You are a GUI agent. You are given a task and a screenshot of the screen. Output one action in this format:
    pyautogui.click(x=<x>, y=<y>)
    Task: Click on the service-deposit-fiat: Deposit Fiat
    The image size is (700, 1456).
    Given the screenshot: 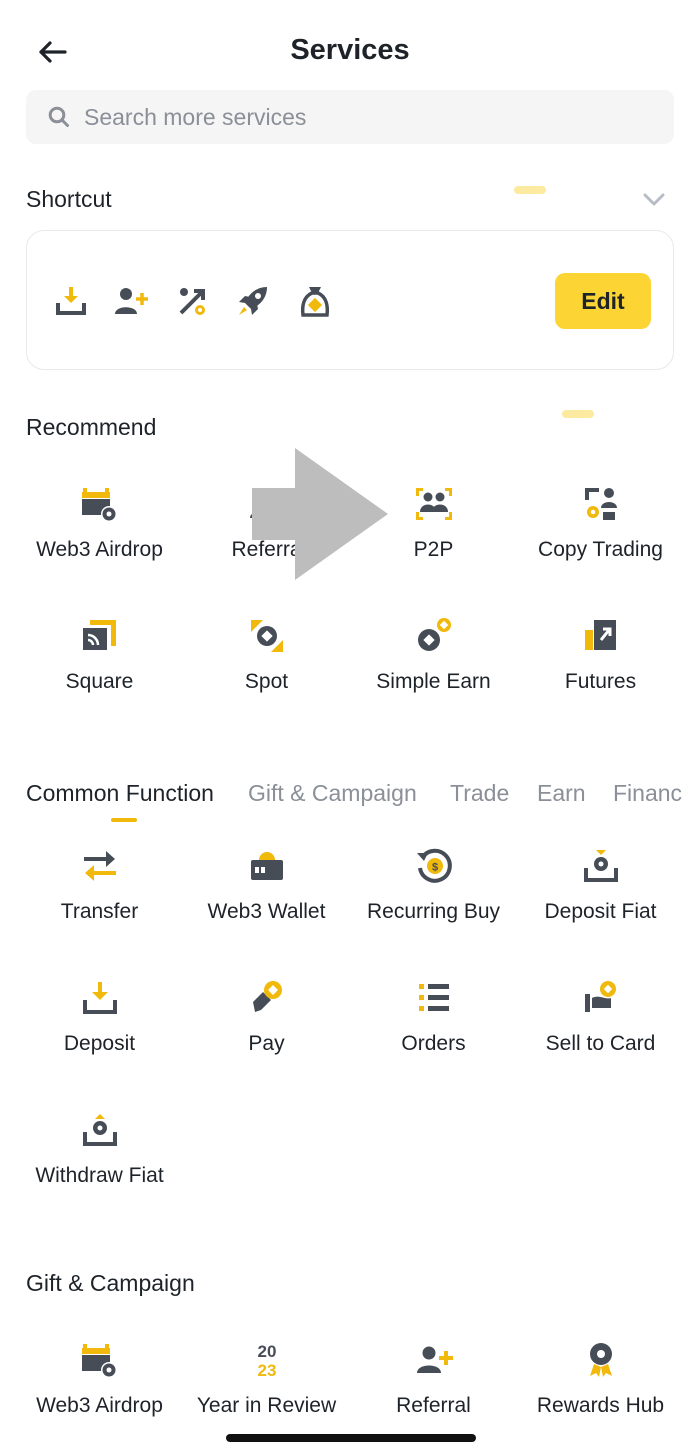 What is the action you would take?
    pyautogui.click(x=600, y=885)
    